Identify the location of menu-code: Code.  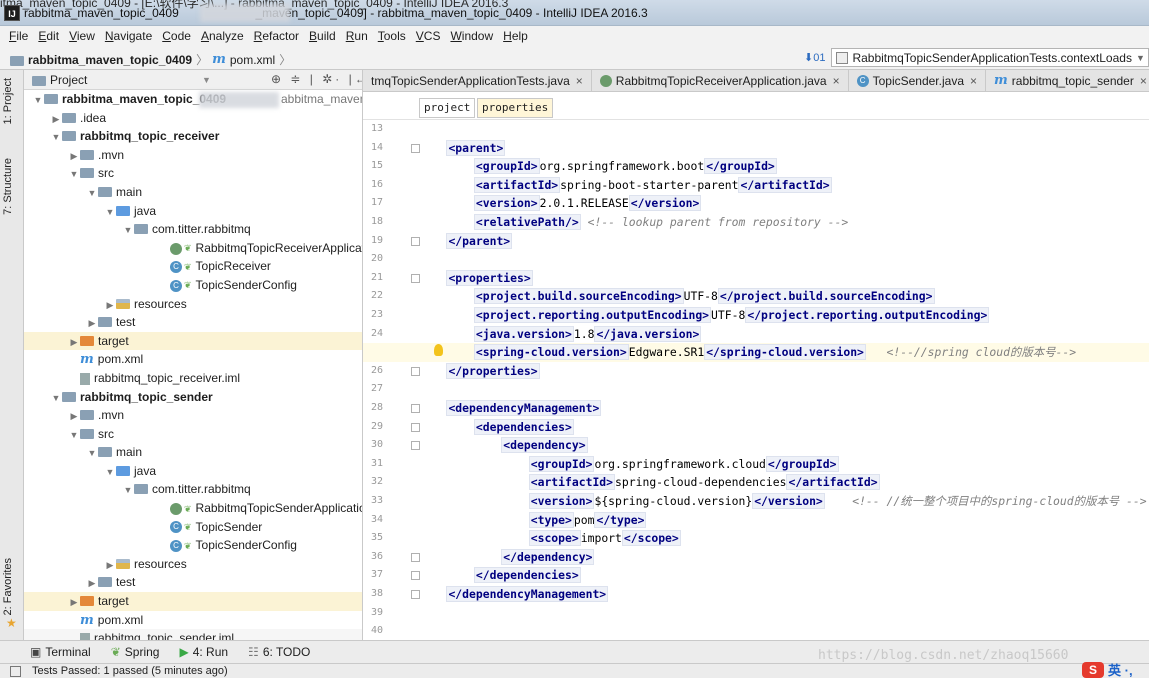
(176, 36).